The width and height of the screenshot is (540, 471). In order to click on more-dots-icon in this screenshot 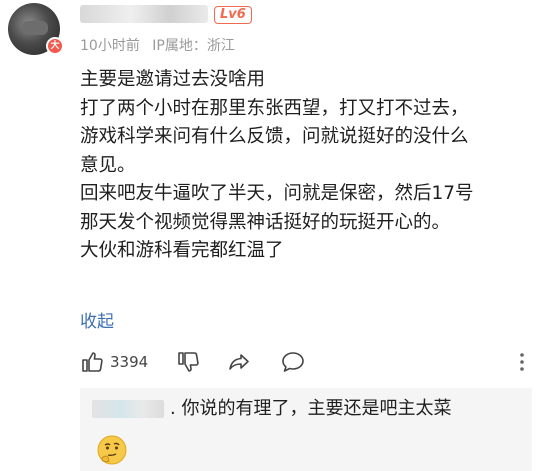, I will do `click(522, 362)`.